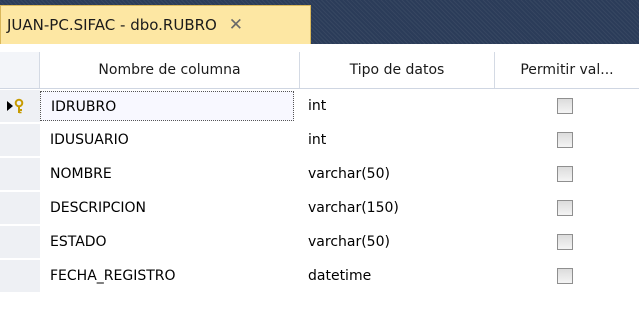 The width and height of the screenshot is (639, 315). Describe the element at coordinates (319, 22) in the screenshot. I see `document-tabstrip: JUAN-PC.SIFAC - dbo.RUBRO ✕` at that location.